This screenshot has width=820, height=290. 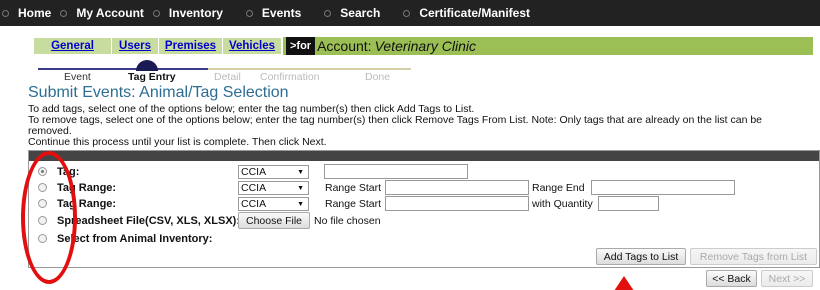 I want to click on nav-inventory-label: Inventory, so click(x=195, y=13).